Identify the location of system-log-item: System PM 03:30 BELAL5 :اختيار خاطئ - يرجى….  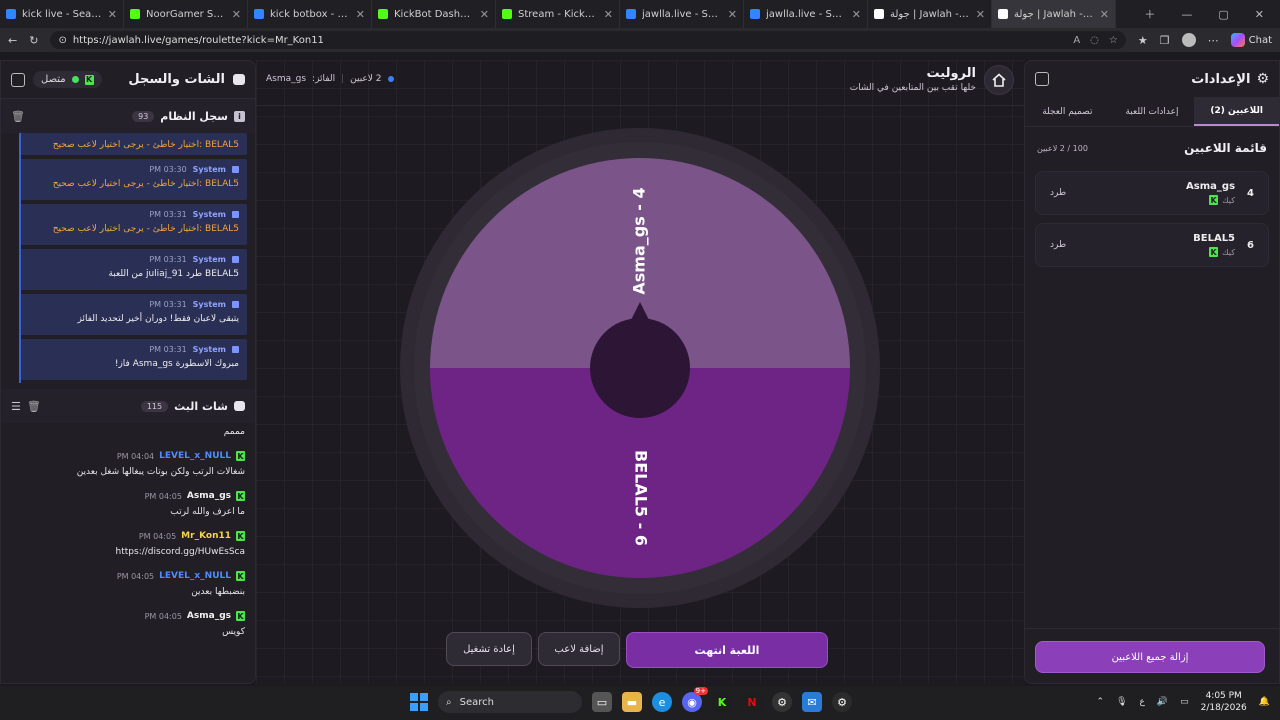
(133, 179).